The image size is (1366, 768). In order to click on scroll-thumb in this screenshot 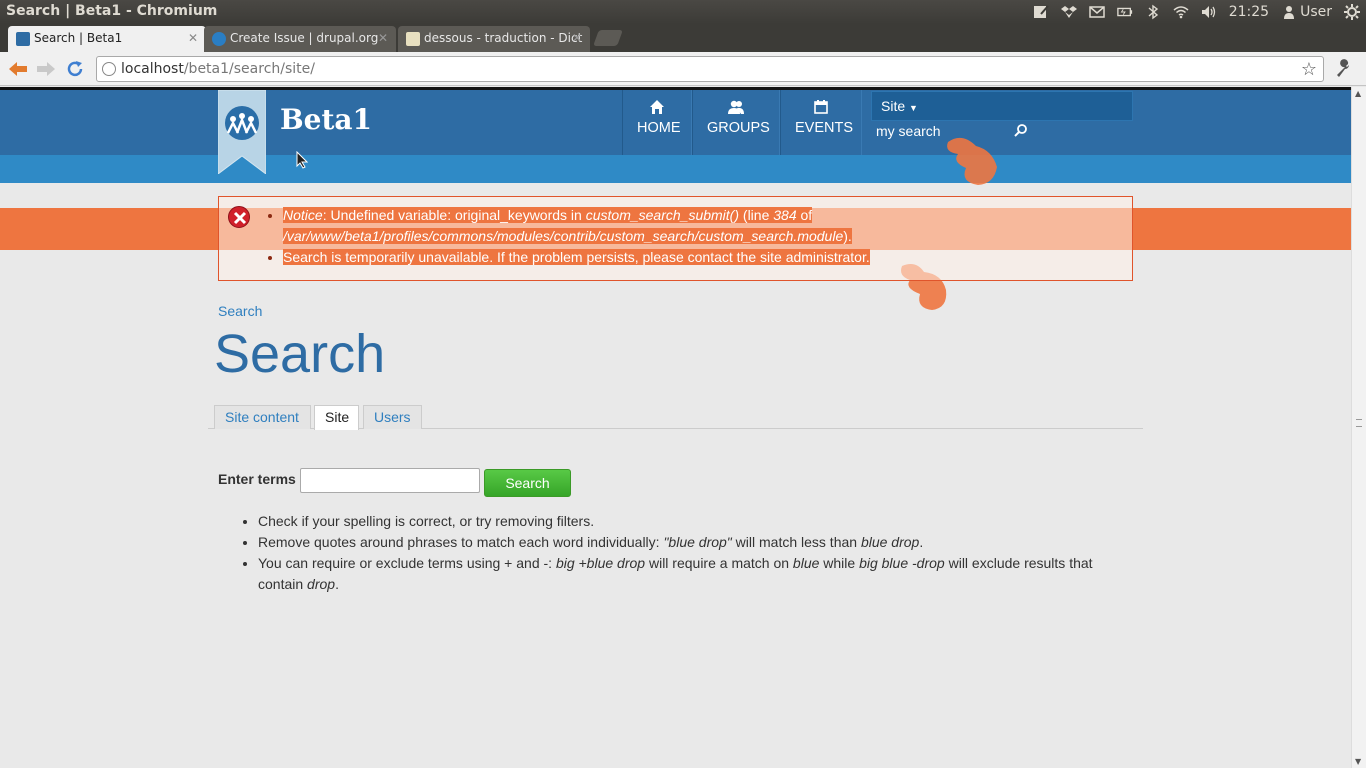, I will do `click(1359, 423)`.